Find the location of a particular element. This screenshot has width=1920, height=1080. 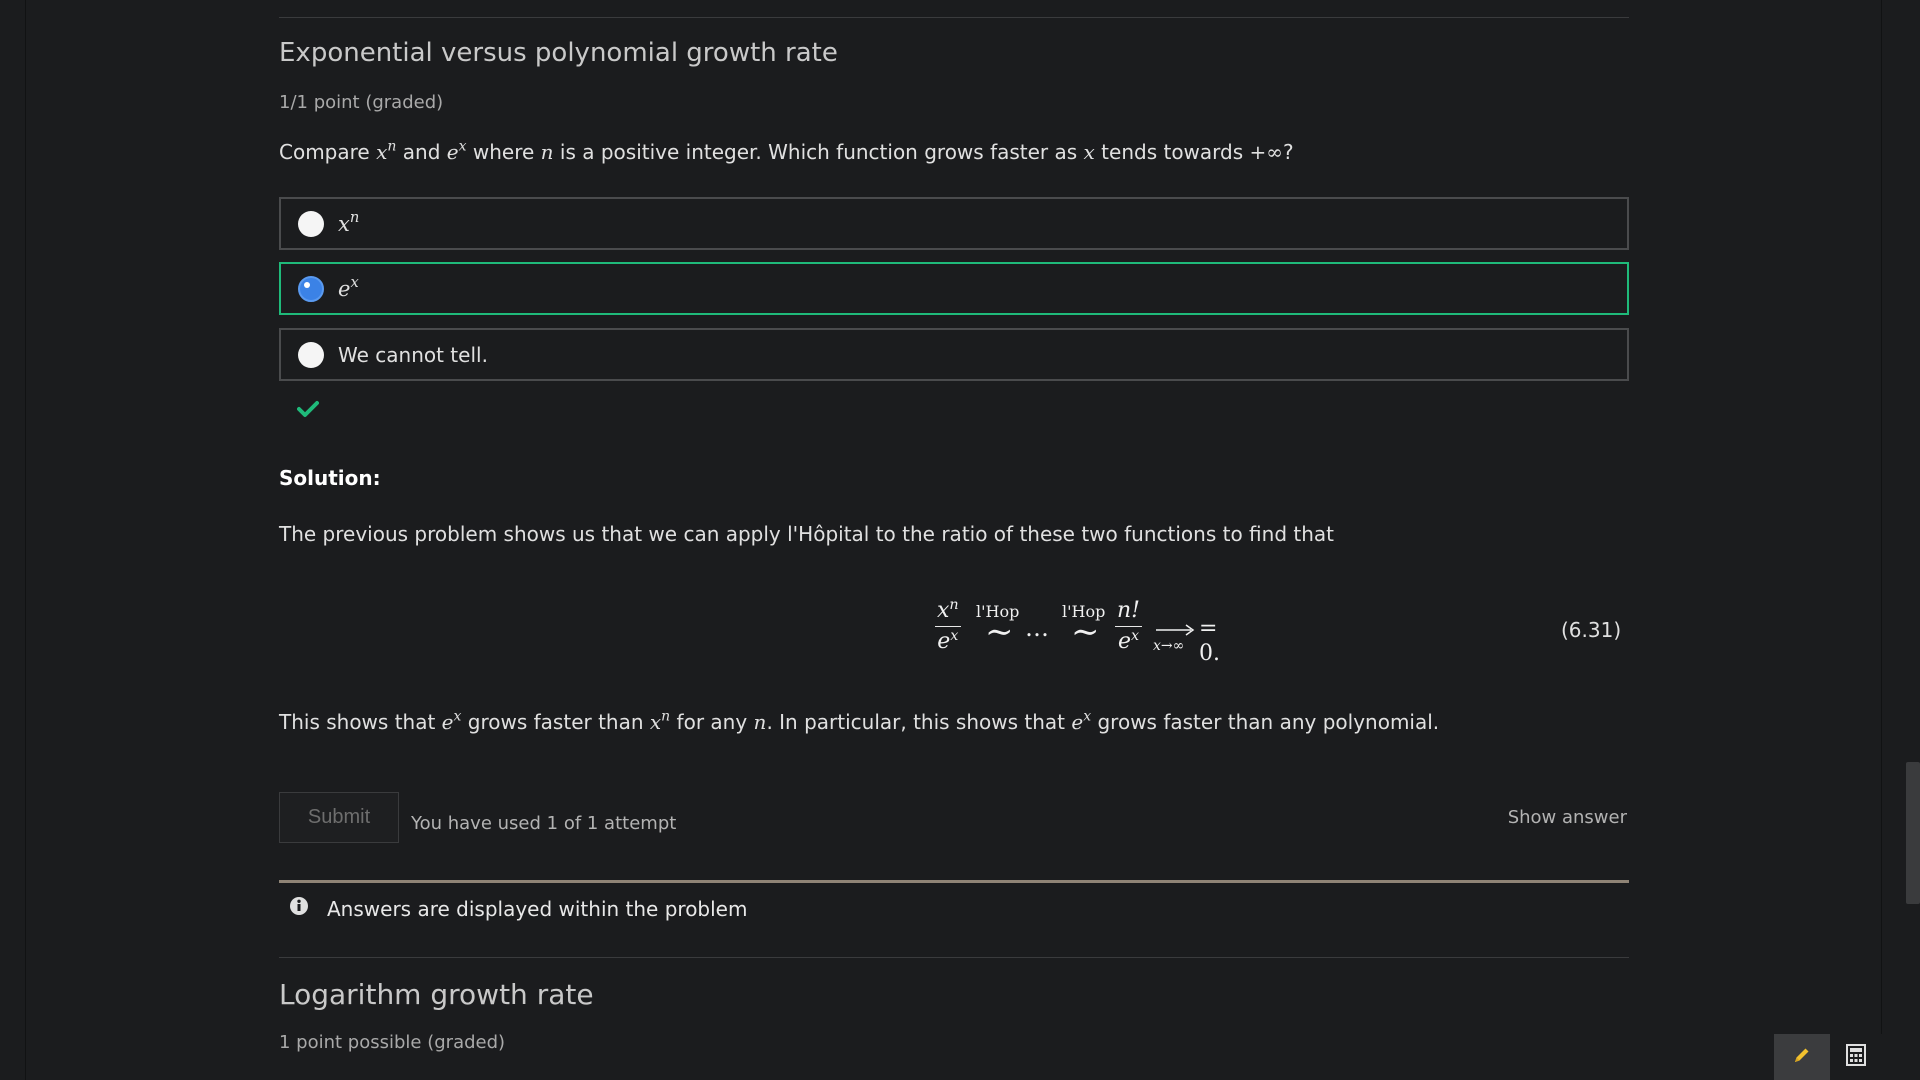

attempts-text: You have used 1 of 1 attempt is located at coordinates (544, 823).